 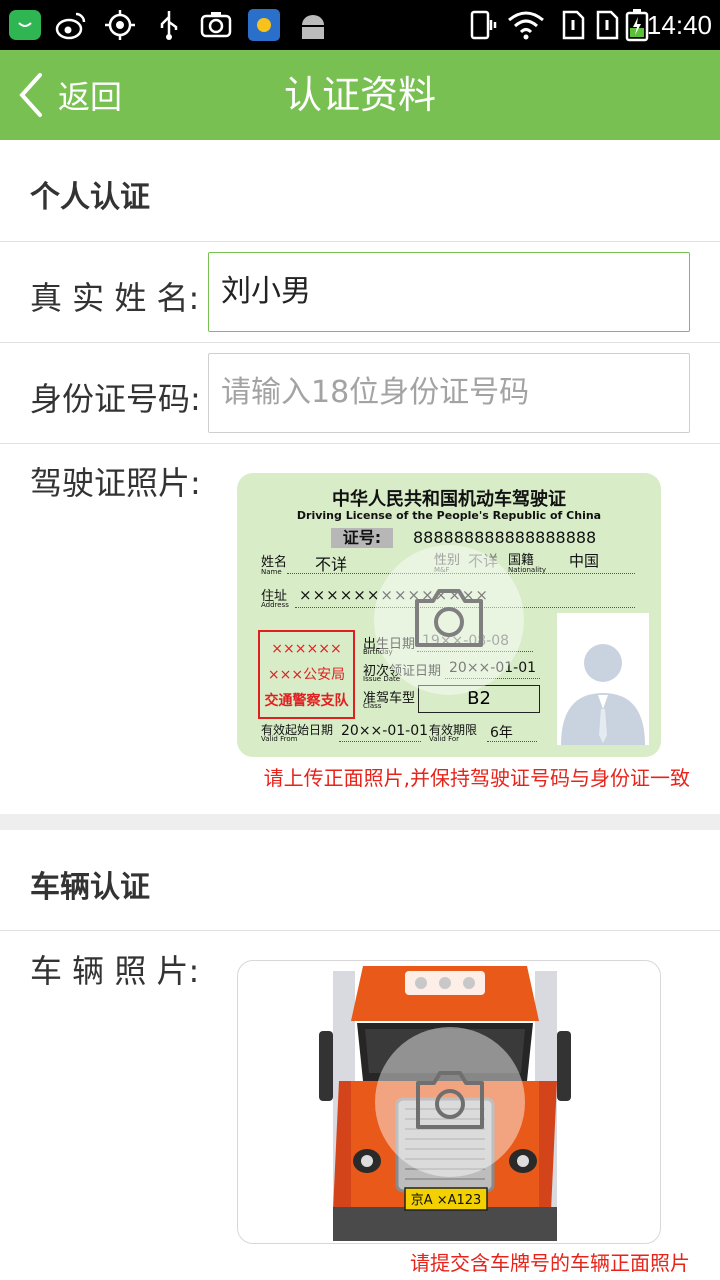 I want to click on license-hint: 请上传正面照片,并保持驾驶证号码与身份证一致, so click(x=476, y=778).